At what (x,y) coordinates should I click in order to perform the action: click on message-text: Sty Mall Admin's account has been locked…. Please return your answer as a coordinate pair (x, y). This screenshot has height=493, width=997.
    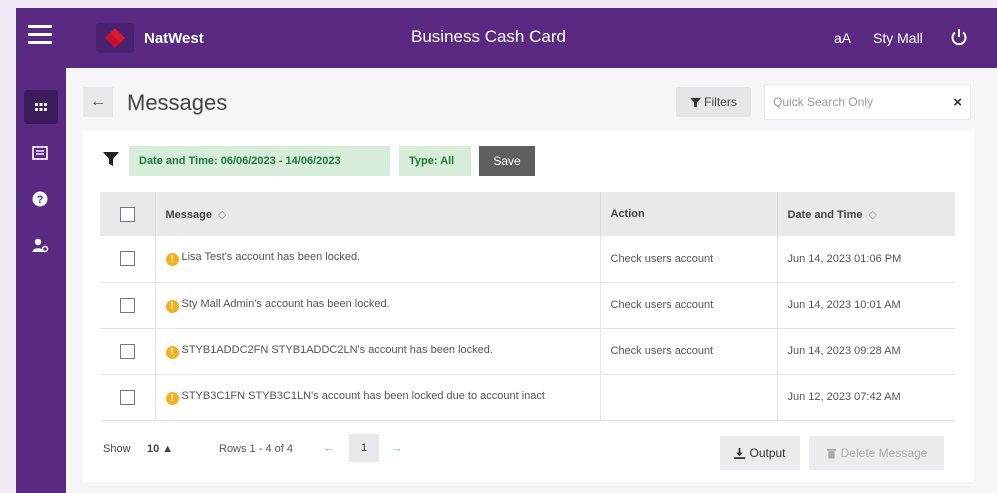
    Looking at the image, I should click on (285, 303).